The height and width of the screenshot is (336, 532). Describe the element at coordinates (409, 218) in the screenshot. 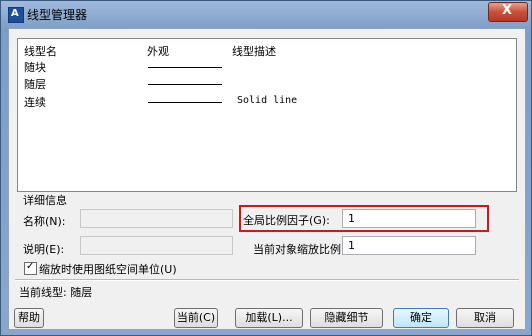

I see `global-scale-input: 1` at that location.